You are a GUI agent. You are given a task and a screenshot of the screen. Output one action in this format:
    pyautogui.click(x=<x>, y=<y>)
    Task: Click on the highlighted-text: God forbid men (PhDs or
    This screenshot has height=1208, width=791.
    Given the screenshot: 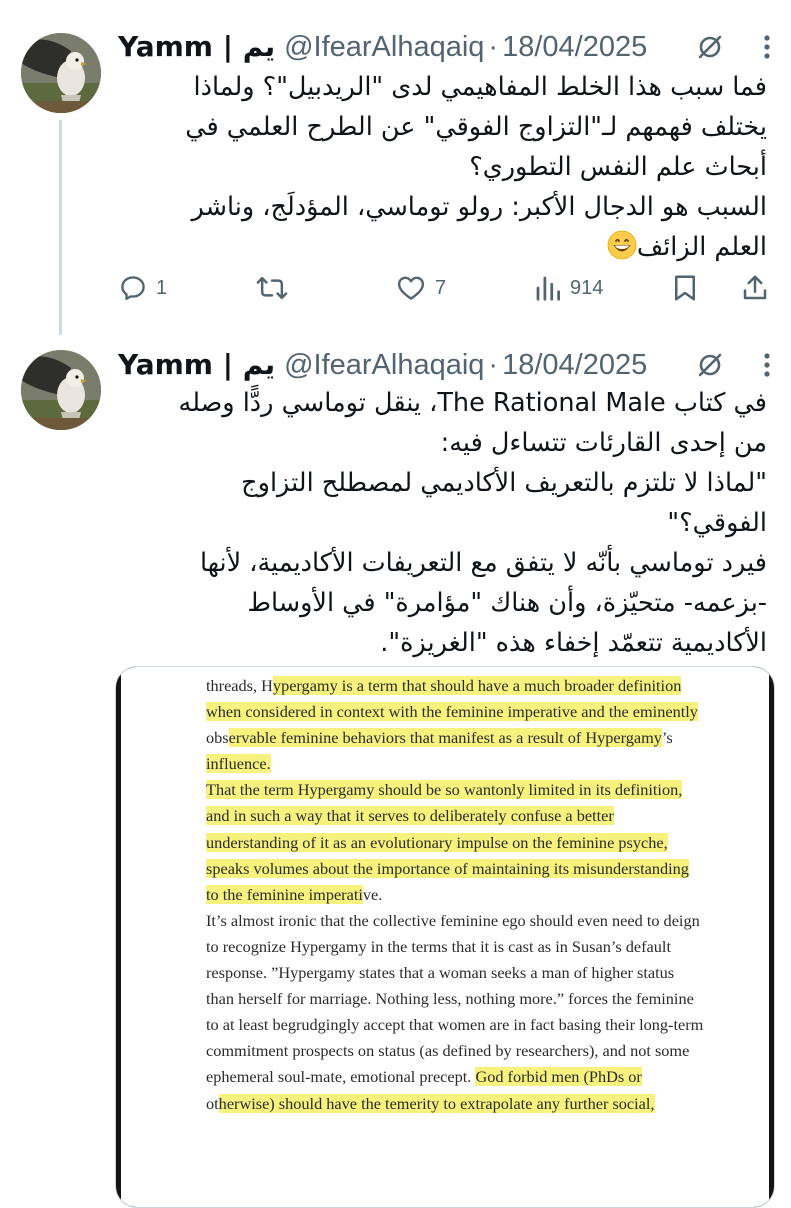 What is the action you would take?
    pyautogui.click(x=558, y=1077)
    